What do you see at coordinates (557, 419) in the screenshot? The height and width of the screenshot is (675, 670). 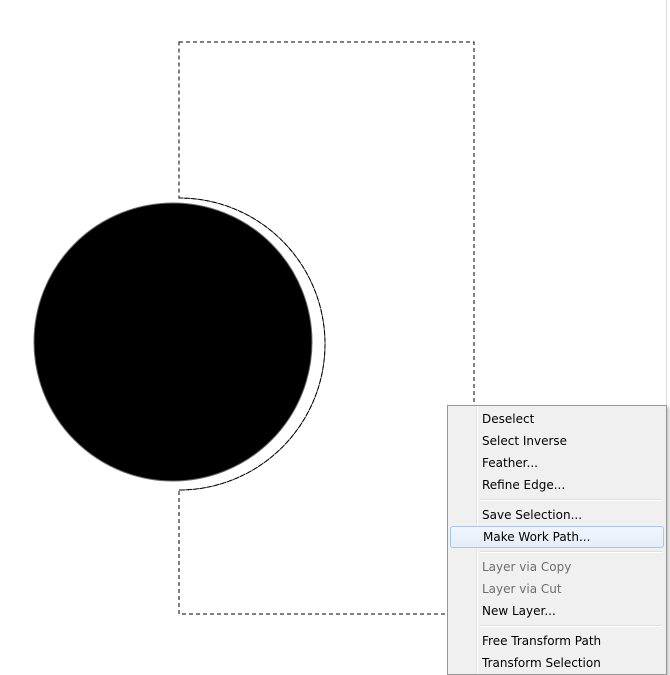 I see `menu-item-deselect: Deselect` at bounding box center [557, 419].